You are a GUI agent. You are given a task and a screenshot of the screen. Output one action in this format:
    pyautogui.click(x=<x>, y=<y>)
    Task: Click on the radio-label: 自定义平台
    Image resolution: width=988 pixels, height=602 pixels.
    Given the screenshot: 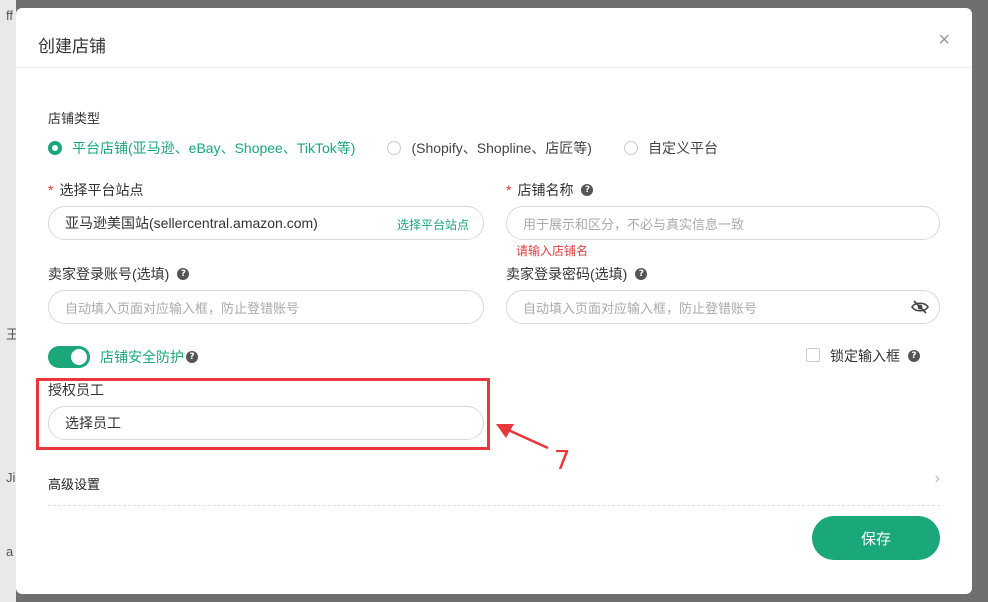 What is the action you would take?
    pyautogui.click(x=682, y=148)
    